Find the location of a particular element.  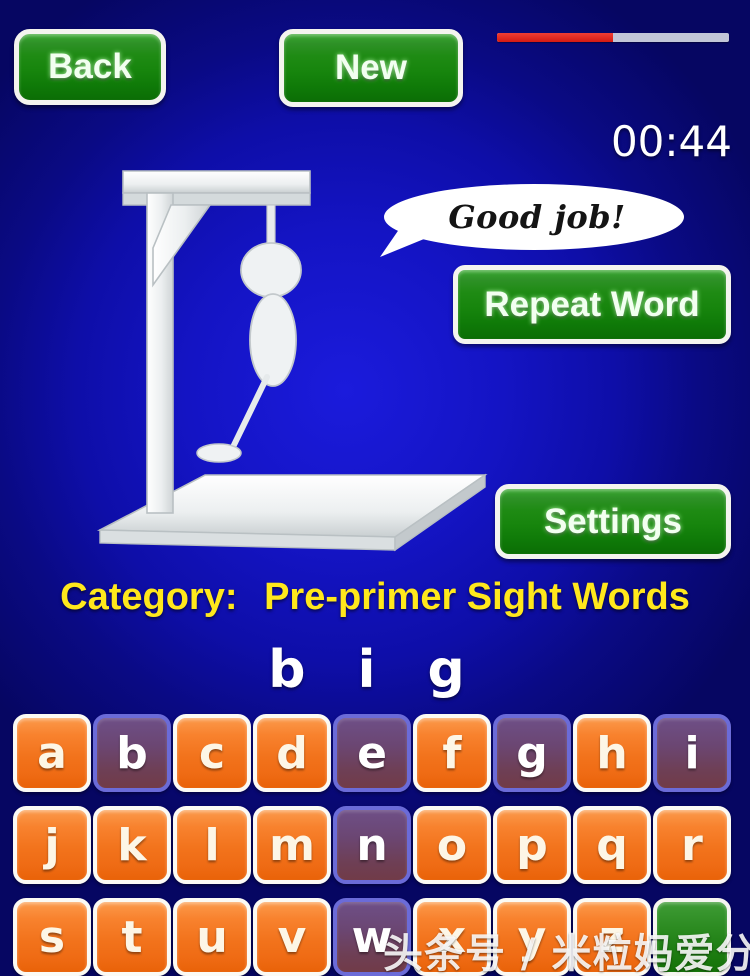

key-f: f is located at coordinates (452, 753).